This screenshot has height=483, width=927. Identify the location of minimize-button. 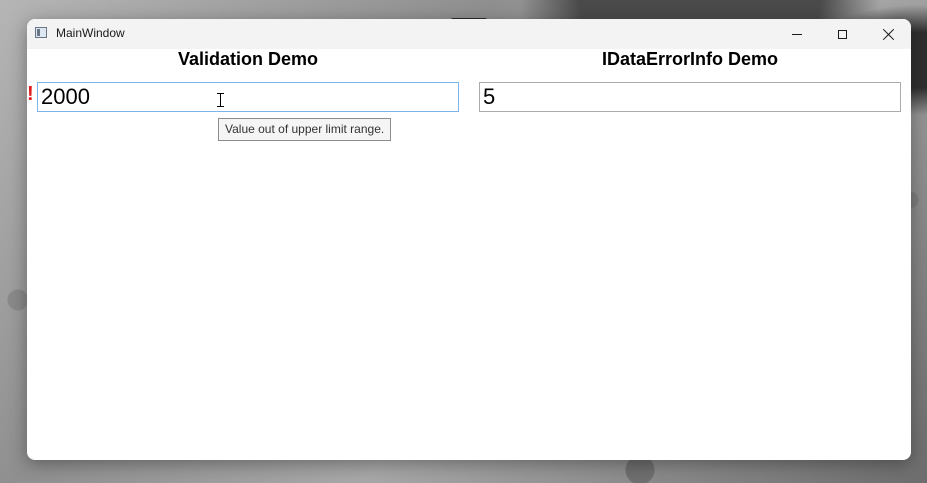
(797, 34).